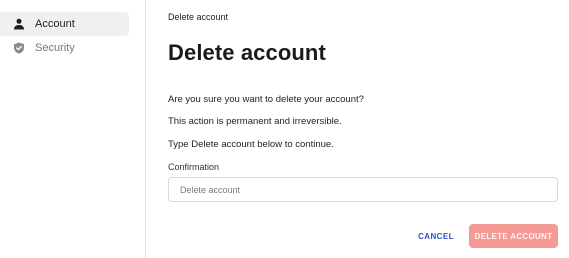  What do you see at coordinates (198, 17) in the screenshot?
I see `breadcrumb: Delete account` at bounding box center [198, 17].